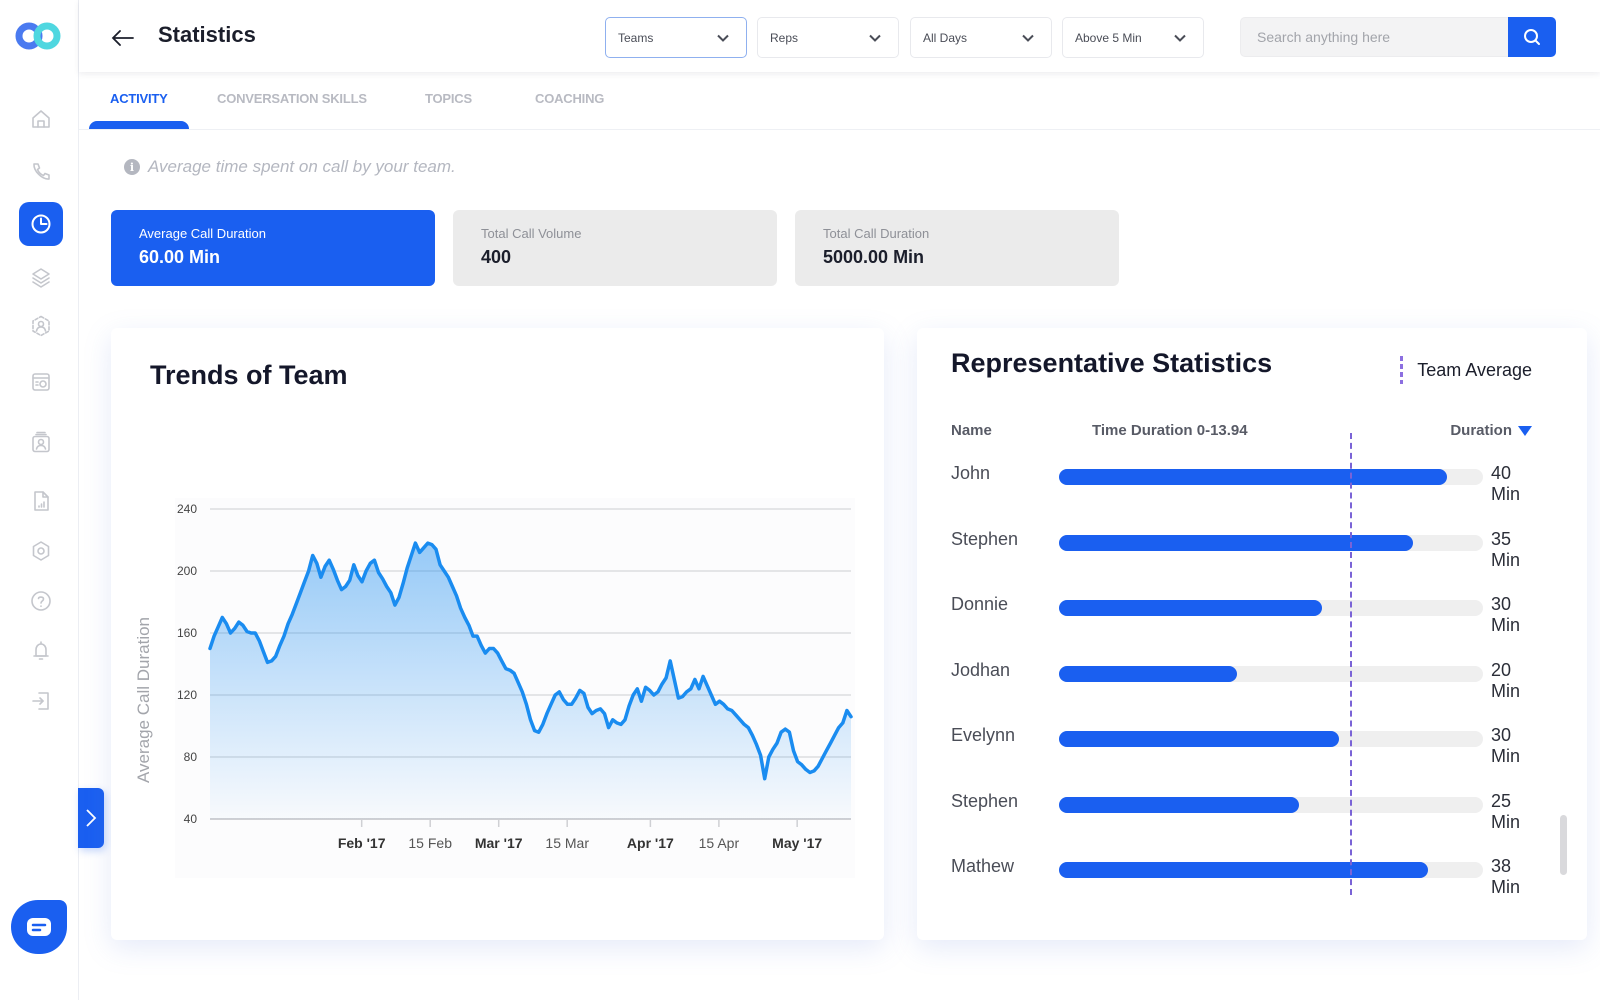  I want to click on rep-row: Evelynn 30 Min, so click(1246, 744).